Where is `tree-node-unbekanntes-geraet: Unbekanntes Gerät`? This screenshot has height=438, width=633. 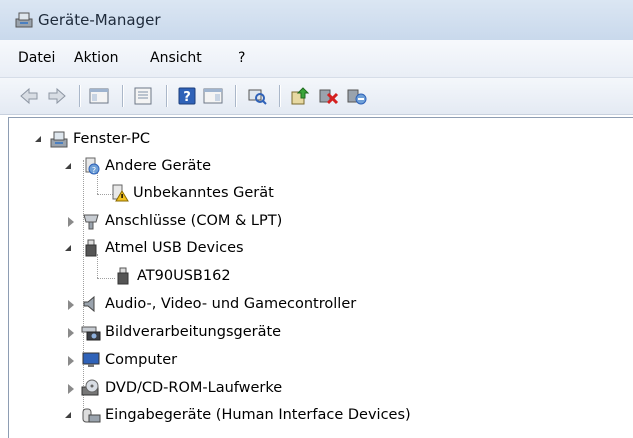 tree-node-unbekanntes-geraet: Unbekanntes Gerät is located at coordinates (169, 194).